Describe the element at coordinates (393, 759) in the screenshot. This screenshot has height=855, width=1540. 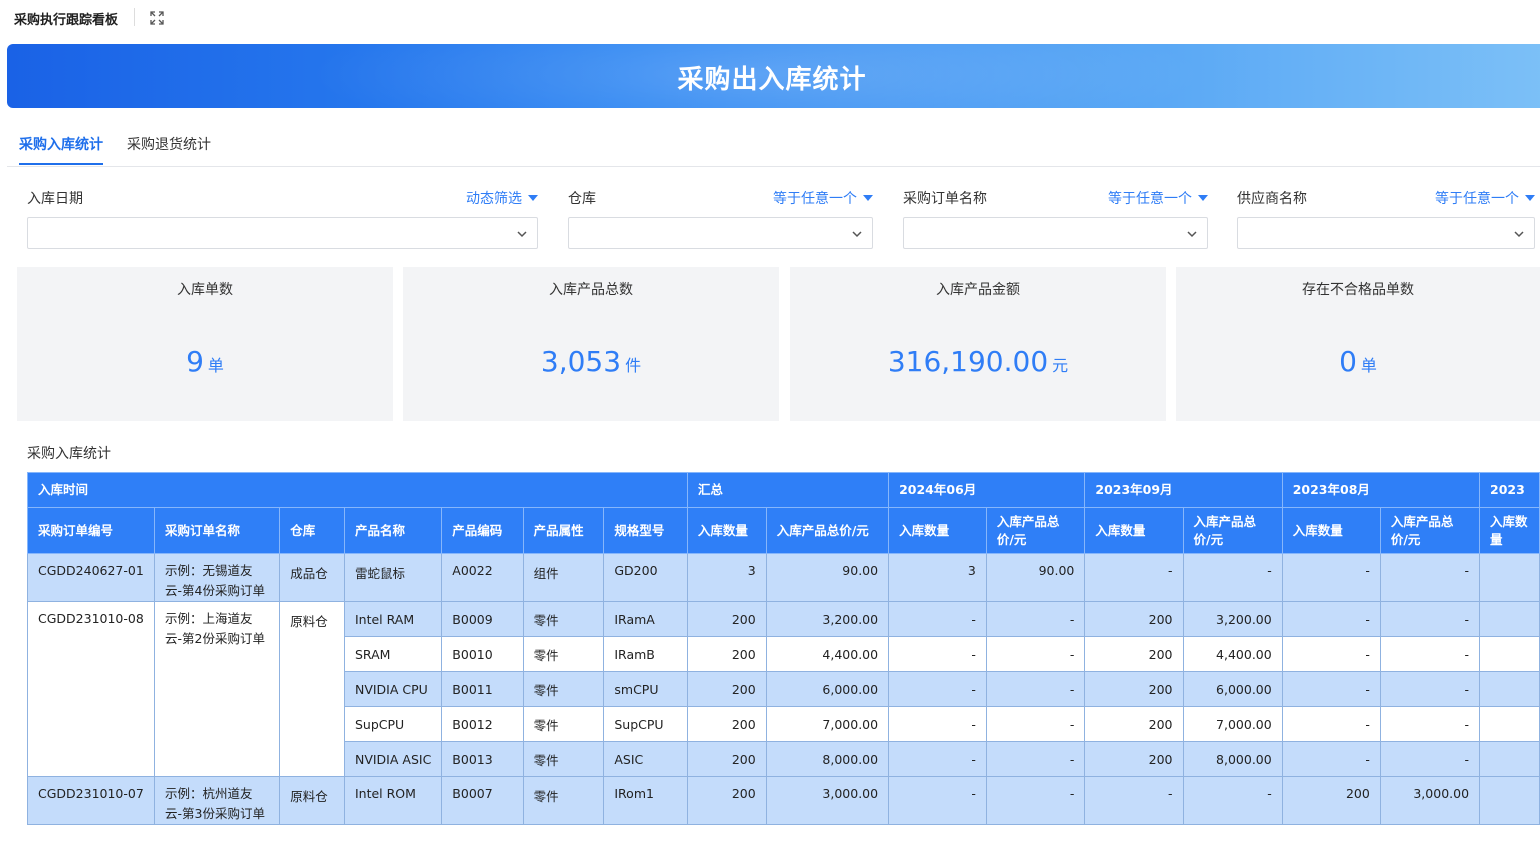
I see `product-name-cell: NVIDIA ASIC` at that location.